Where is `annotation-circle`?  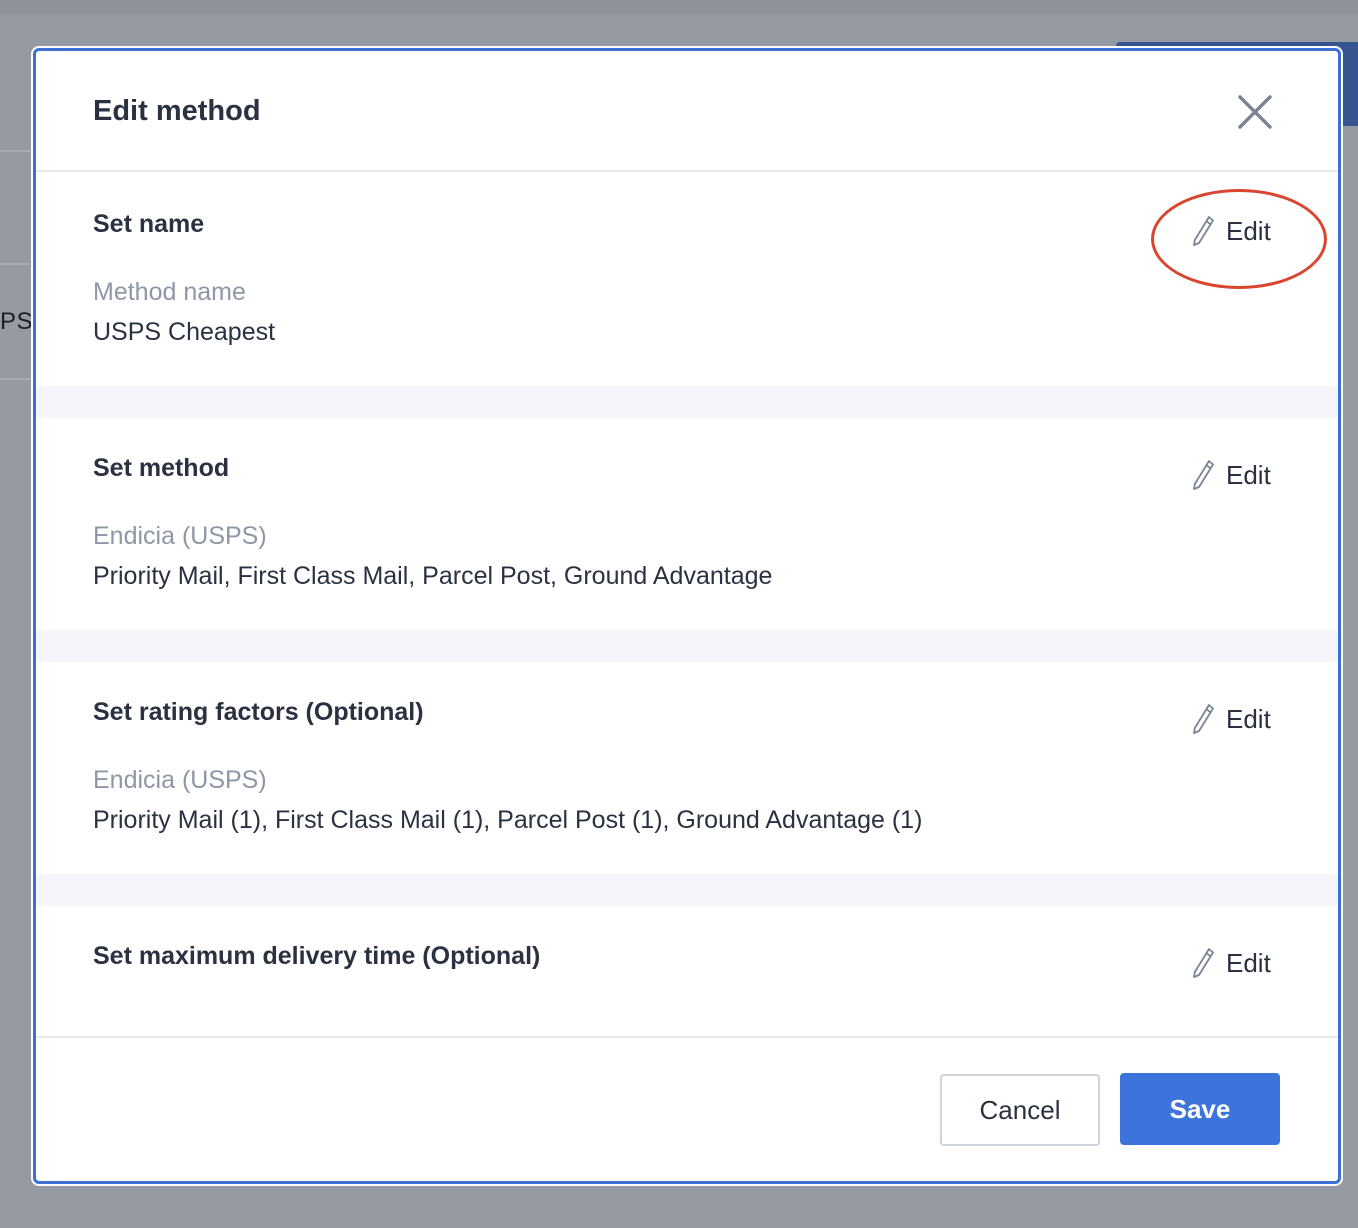
annotation-circle is located at coordinates (1239, 239).